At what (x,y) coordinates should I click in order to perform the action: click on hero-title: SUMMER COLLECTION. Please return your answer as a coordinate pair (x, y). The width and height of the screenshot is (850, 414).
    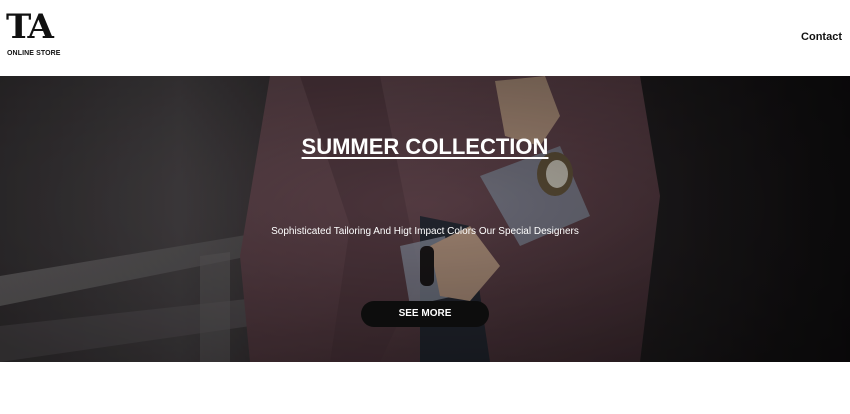
    Looking at the image, I should click on (425, 147).